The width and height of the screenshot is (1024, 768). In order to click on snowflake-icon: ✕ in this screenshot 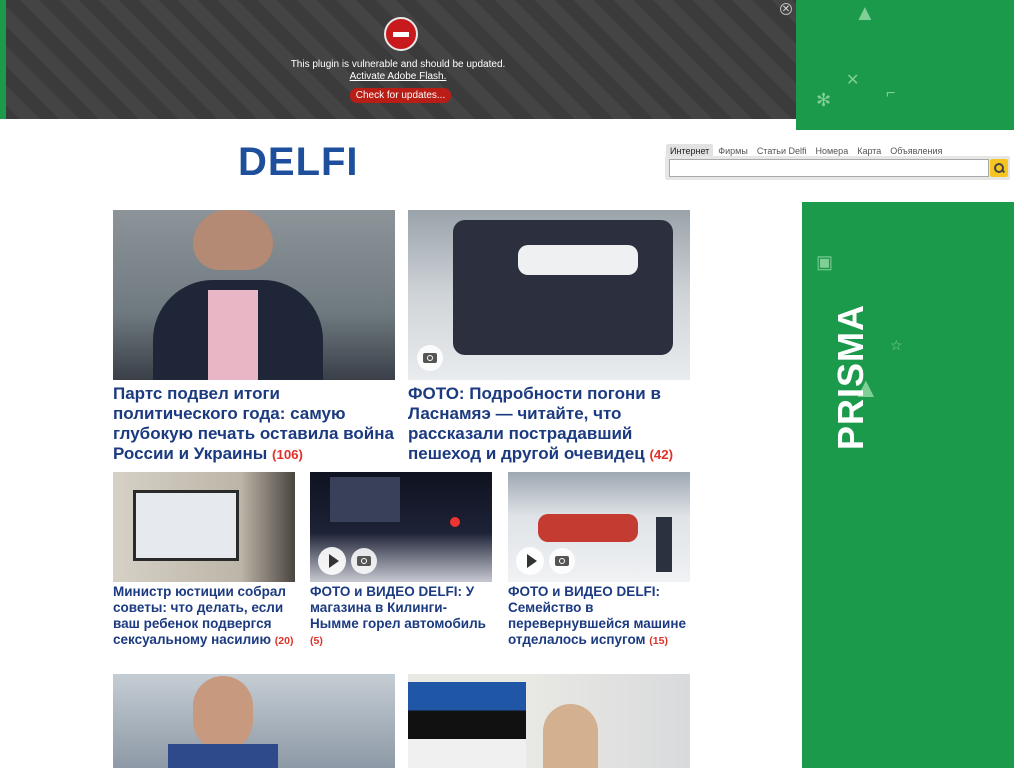, I will do `click(853, 80)`.